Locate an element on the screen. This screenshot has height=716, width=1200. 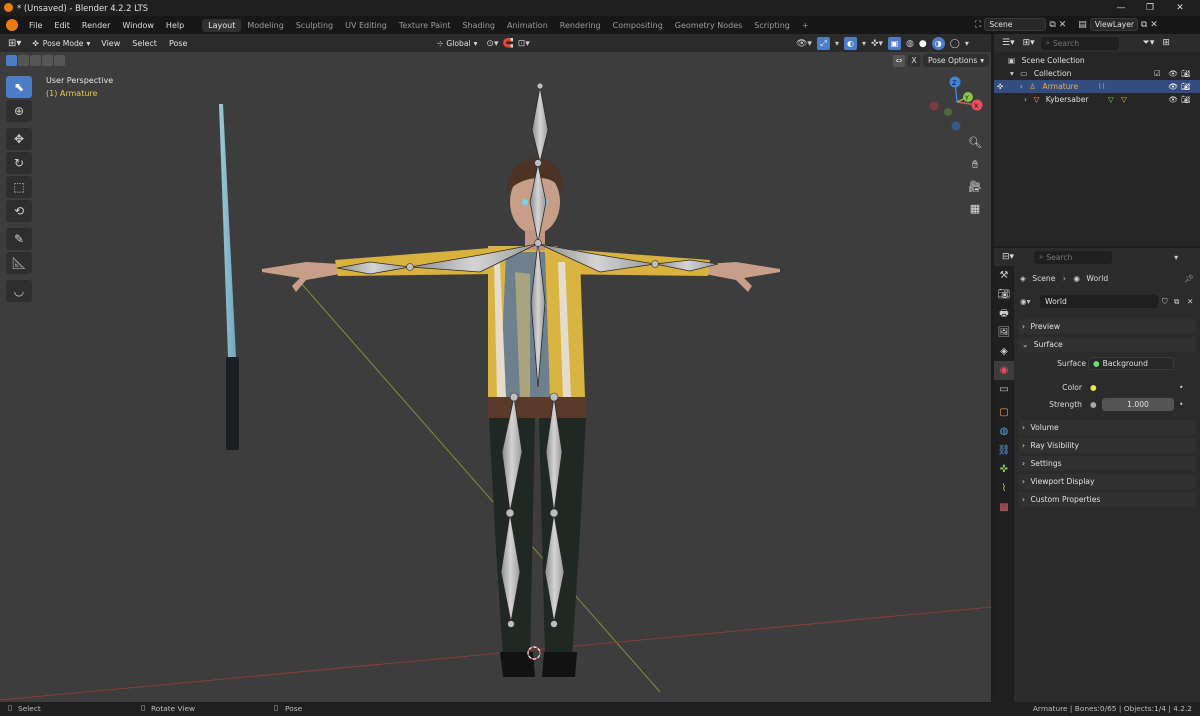
rotate-tool-icon: ↻ is located at coordinates (19, 163).